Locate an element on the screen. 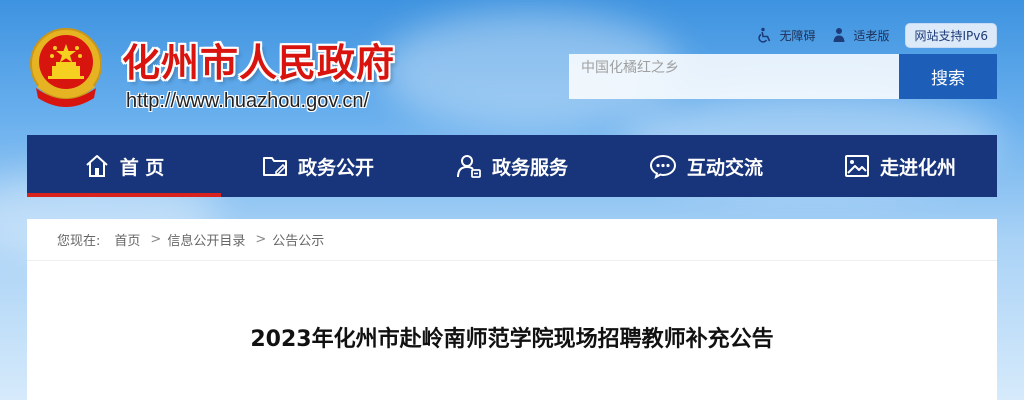  site-title: 化州市人民政府 is located at coordinates (259, 63).